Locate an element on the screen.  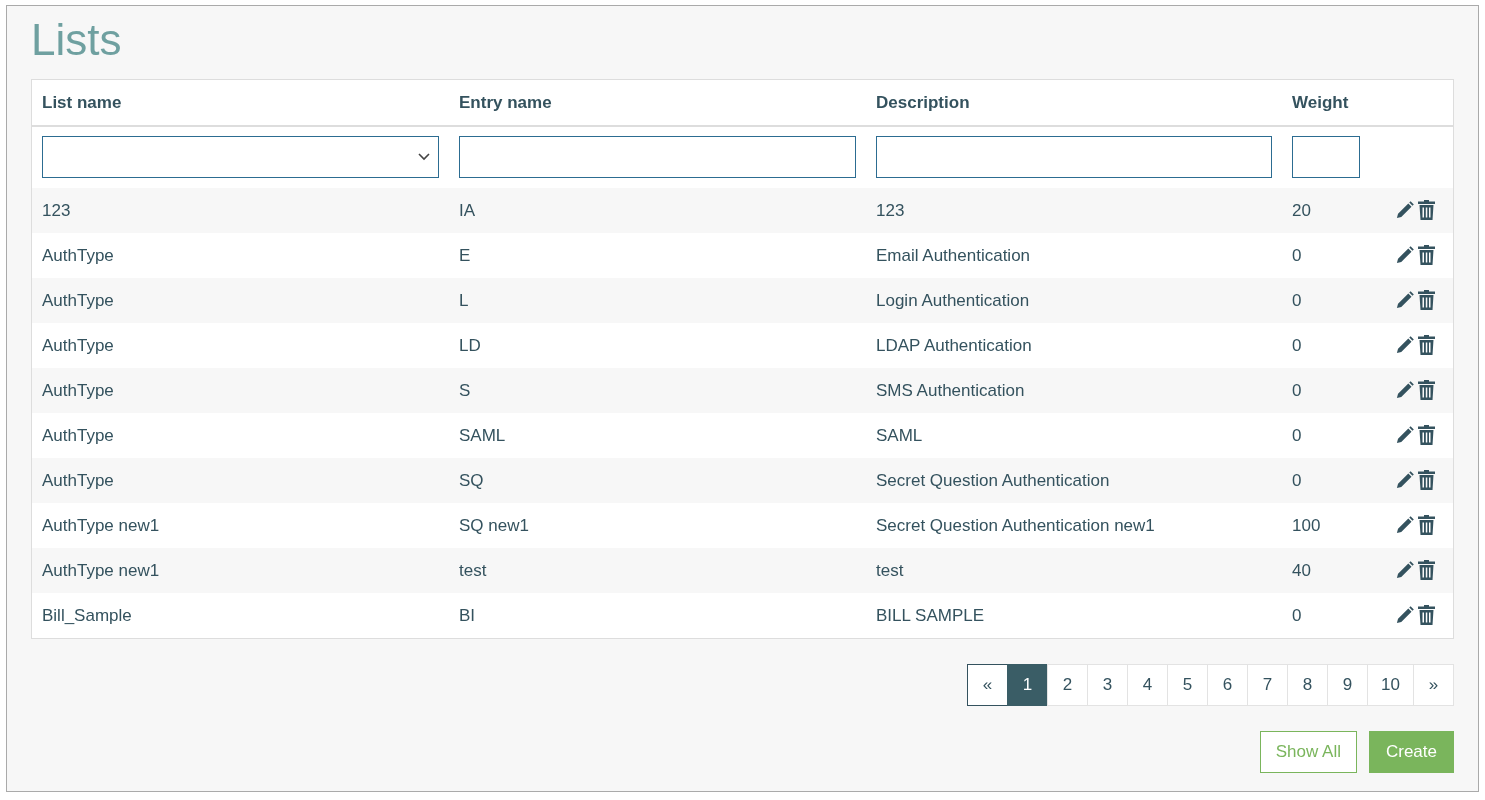
table-cell: Secret Question Authentication new1 is located at coordinates (1015, 525).